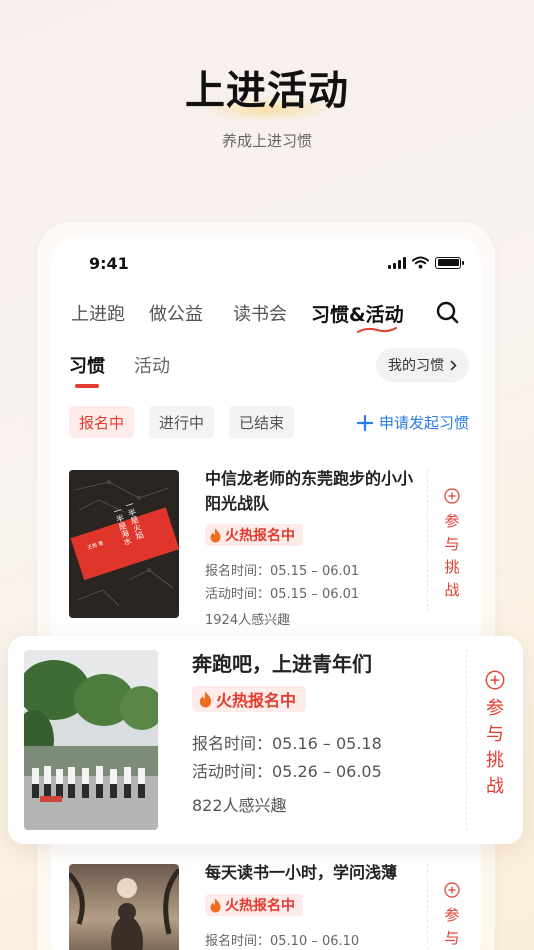 This screenshot has width=534, height=950. I want to click on card-title: 每天读书一小时，学问浅薄, so click(301, 872).